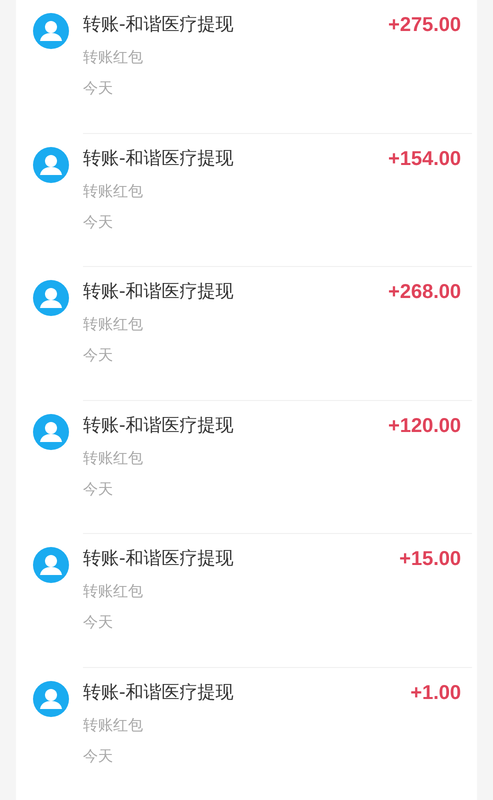  I want to click on amount-text: +275.00, so click(424, 25).